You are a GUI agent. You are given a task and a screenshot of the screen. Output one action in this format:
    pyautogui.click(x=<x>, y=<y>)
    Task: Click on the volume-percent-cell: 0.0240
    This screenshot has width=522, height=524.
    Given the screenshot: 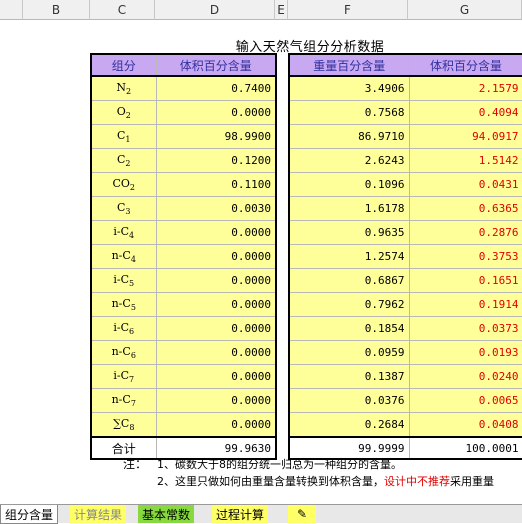 What is the action you would take?
    pyautogui.click(x=465, y=376)
    